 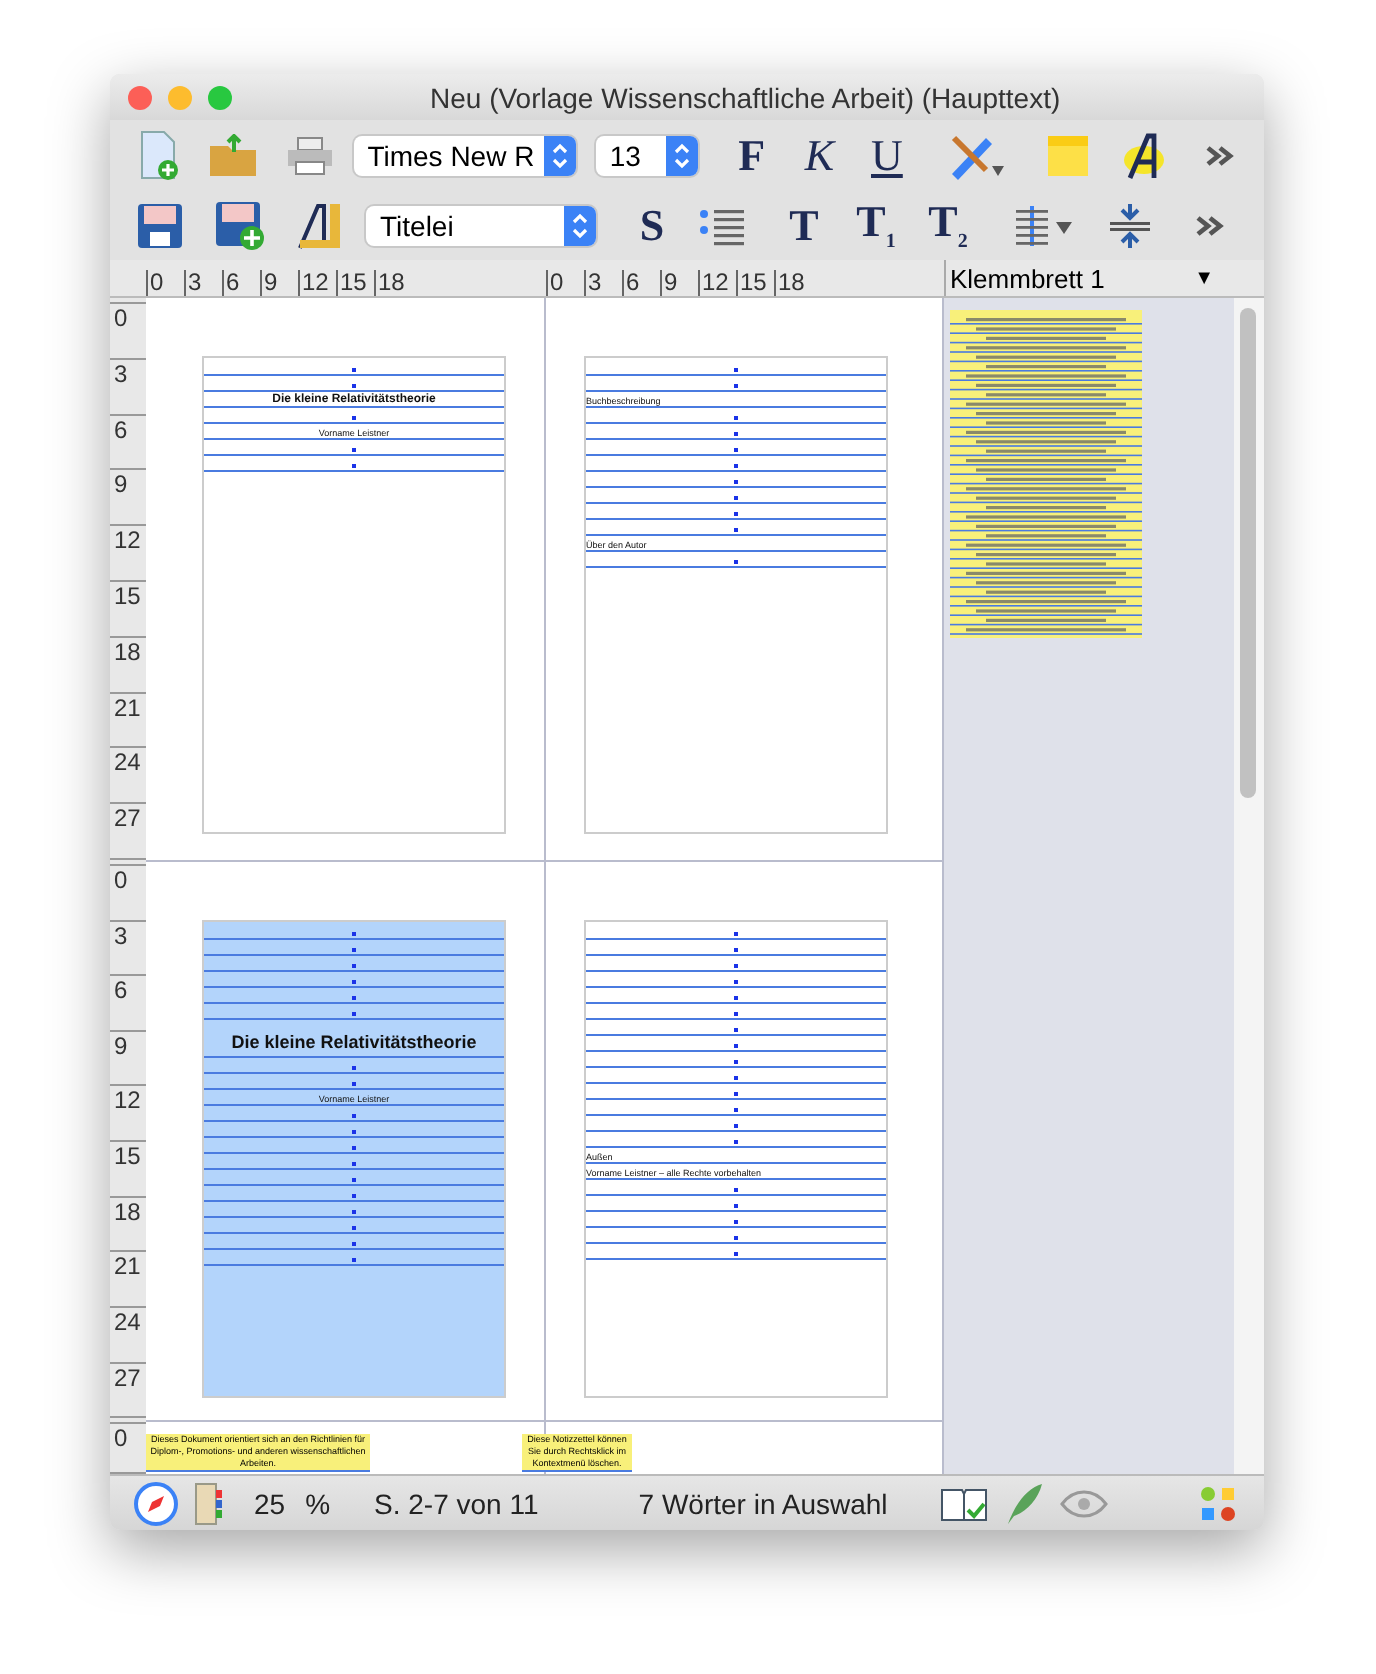 What do you see at coordinates (763, 1503) in the screenshot?
I see `selection-count: 7 Wörter in Auswahl` at bounding box center [763, 1503].